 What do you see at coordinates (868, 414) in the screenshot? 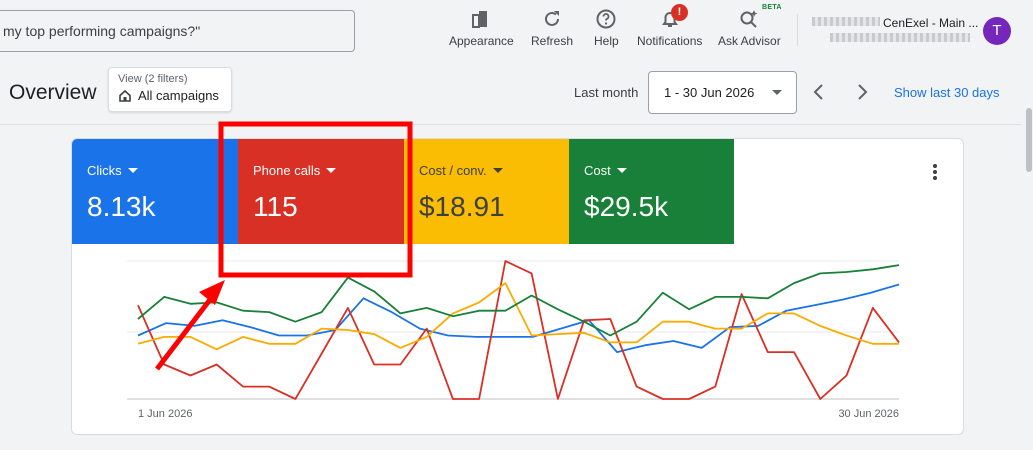
I see `x-axis-end-label: 30 Jun 2026` at bounding box center [868, 414].